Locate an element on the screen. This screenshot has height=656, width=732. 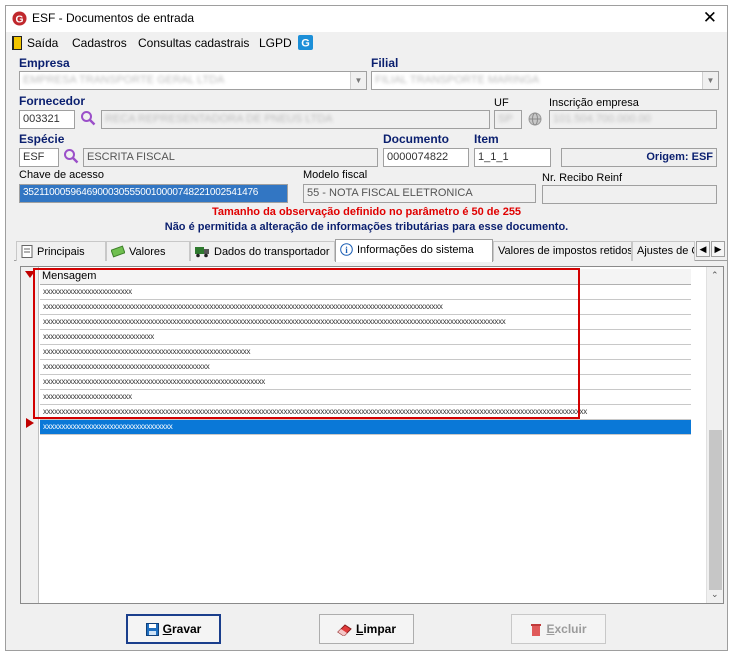
vertical-scrollbar: ⌃ ⌄ is located at coordinates (714, 435).